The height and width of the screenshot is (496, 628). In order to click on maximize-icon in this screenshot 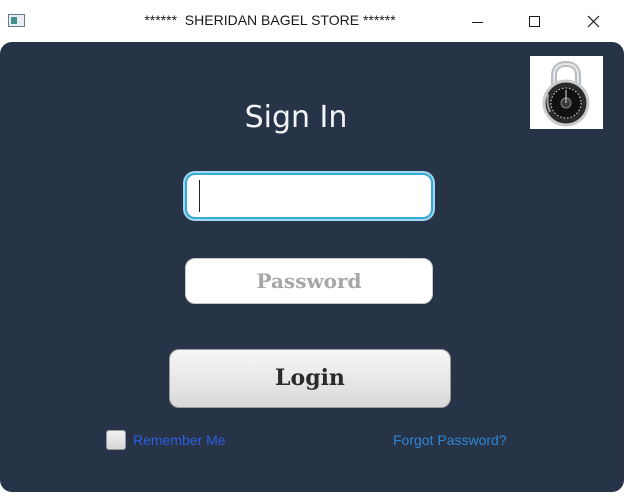, I will do `click(534, 21)`.